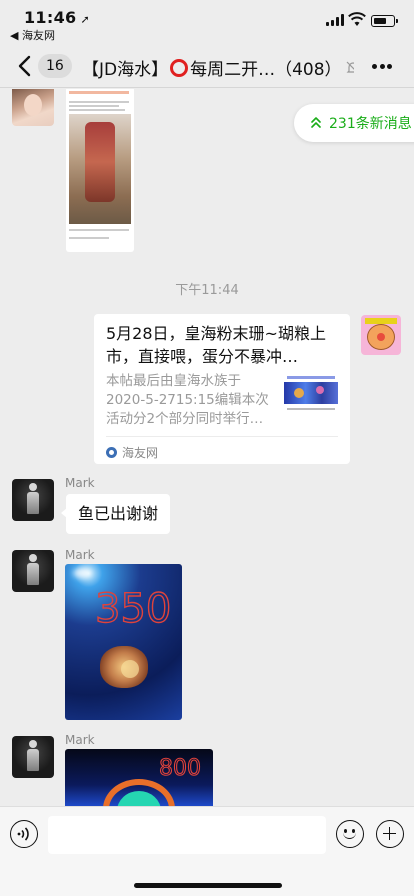  I want to click on new-messages-label: 231条新消息, so click(370, 124).